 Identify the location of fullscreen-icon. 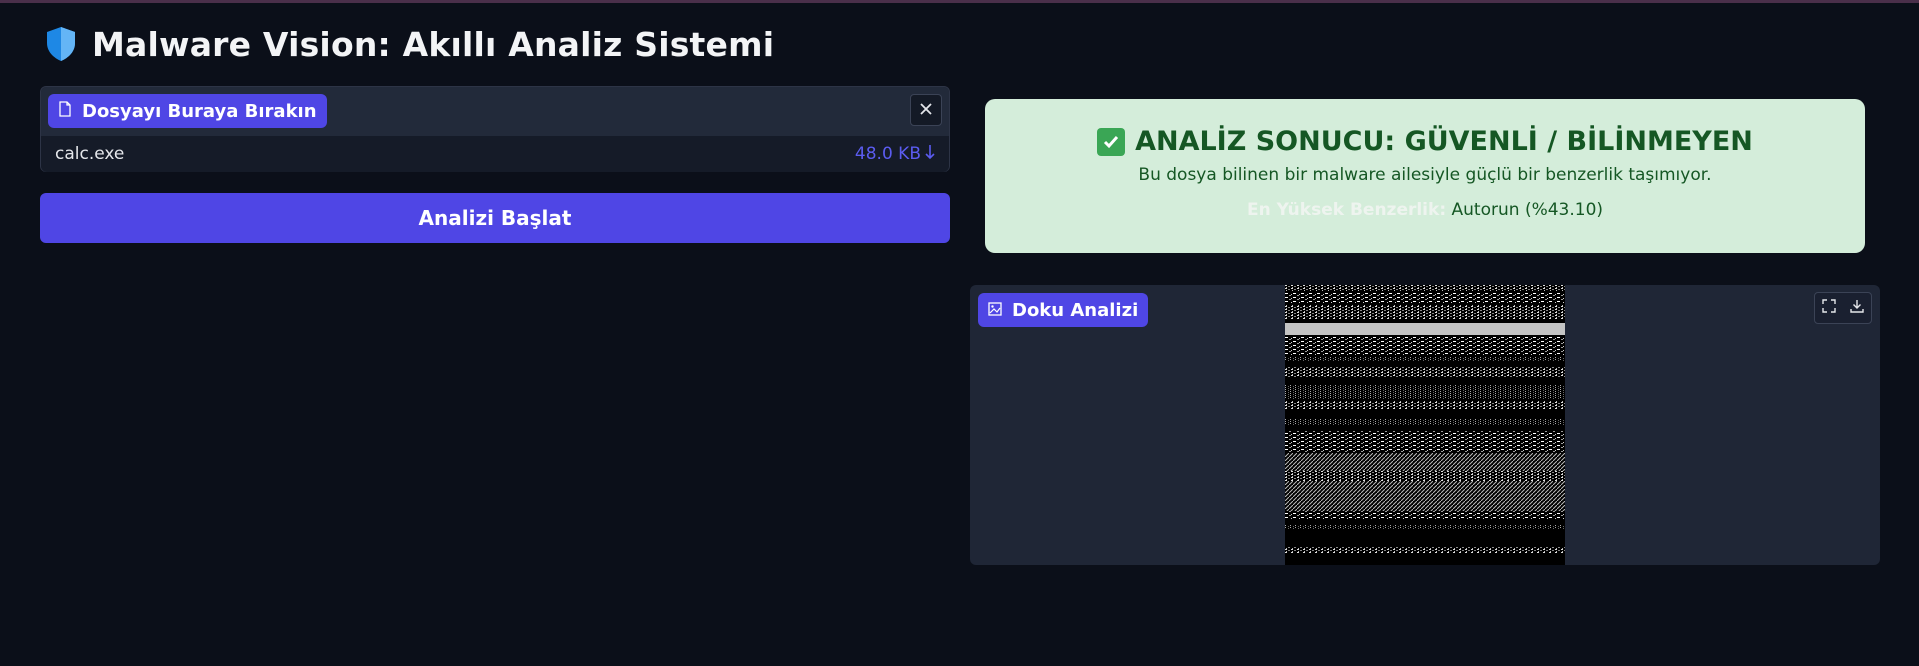
(1829, 307).